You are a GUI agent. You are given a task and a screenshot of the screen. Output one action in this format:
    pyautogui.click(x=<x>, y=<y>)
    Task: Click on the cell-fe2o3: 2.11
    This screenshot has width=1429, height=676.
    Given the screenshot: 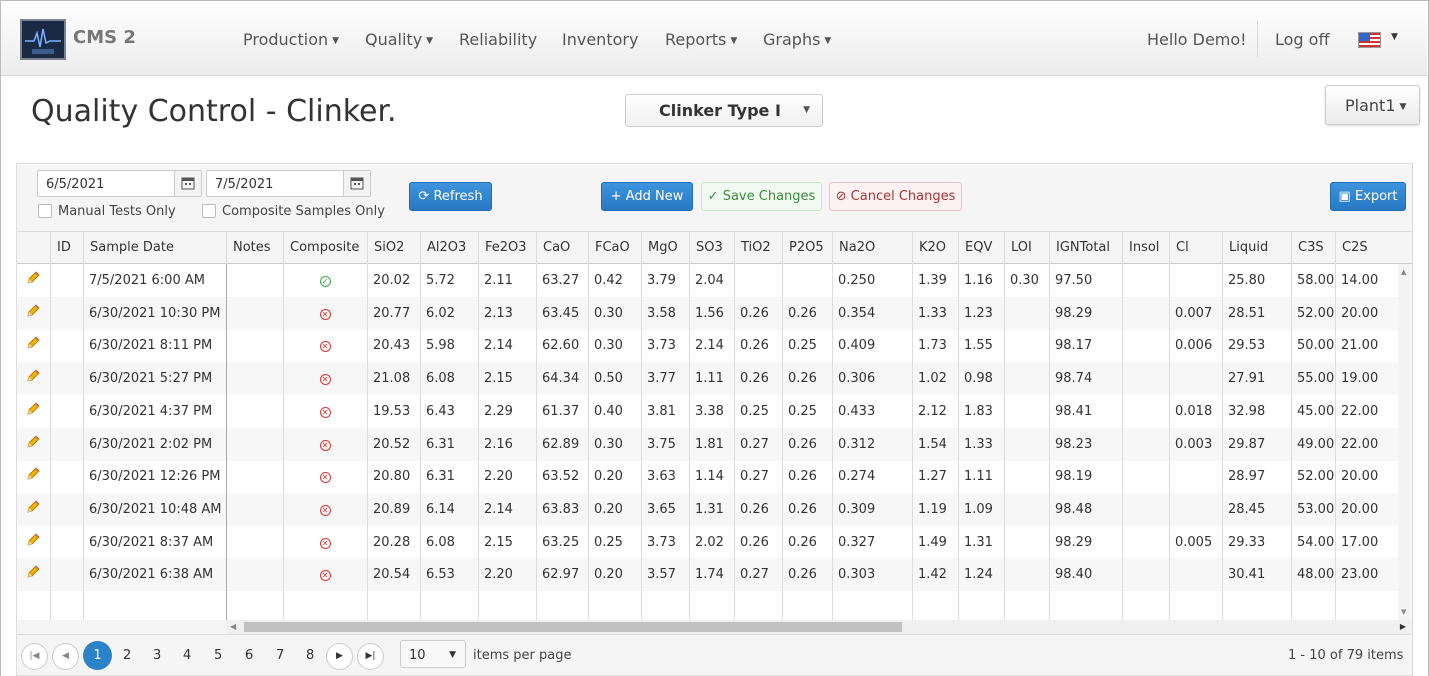 What is the action you would take?
    pyautogui.click(x=507, y=280)
    